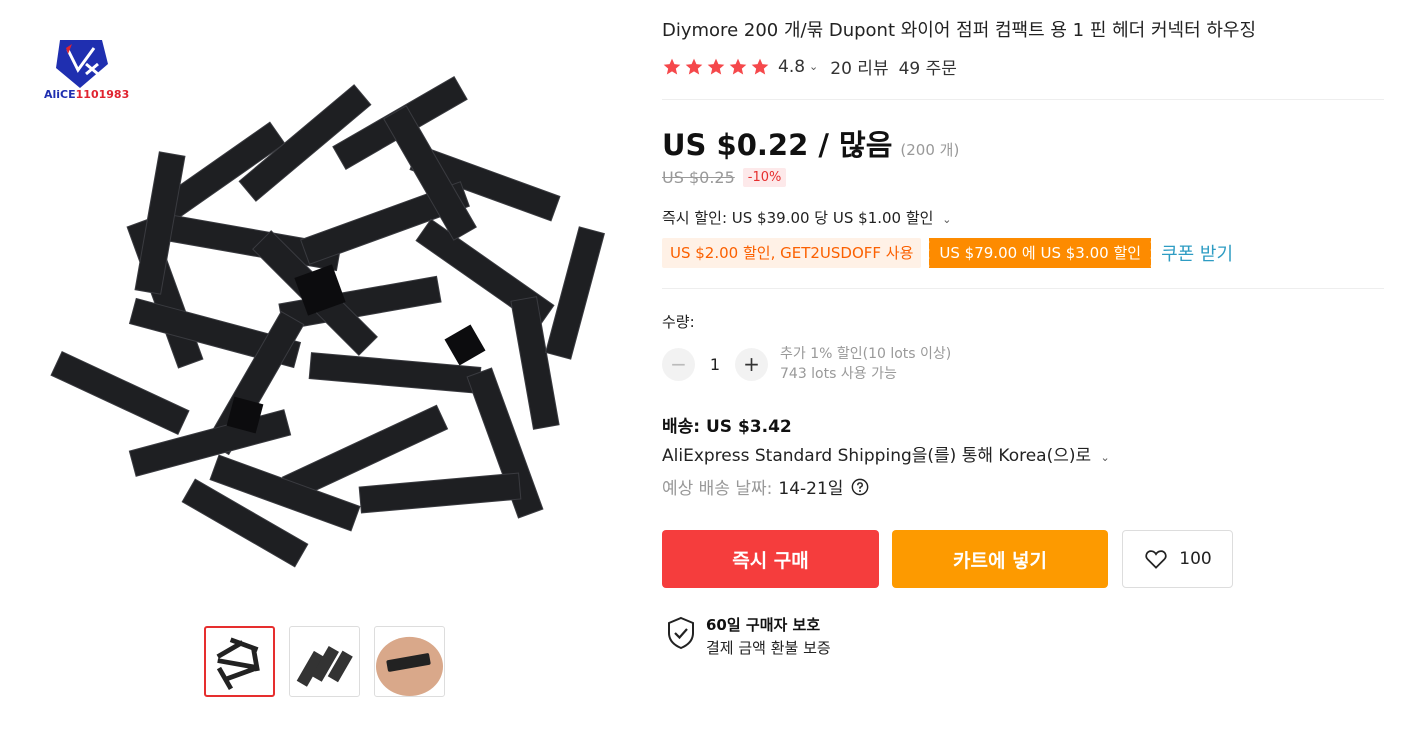 The width and height of the screenshot is (1414, 733). I want to click on rating-row: 4.8 ⌄ 20 리뷰 49 주문, so click(809, 66).